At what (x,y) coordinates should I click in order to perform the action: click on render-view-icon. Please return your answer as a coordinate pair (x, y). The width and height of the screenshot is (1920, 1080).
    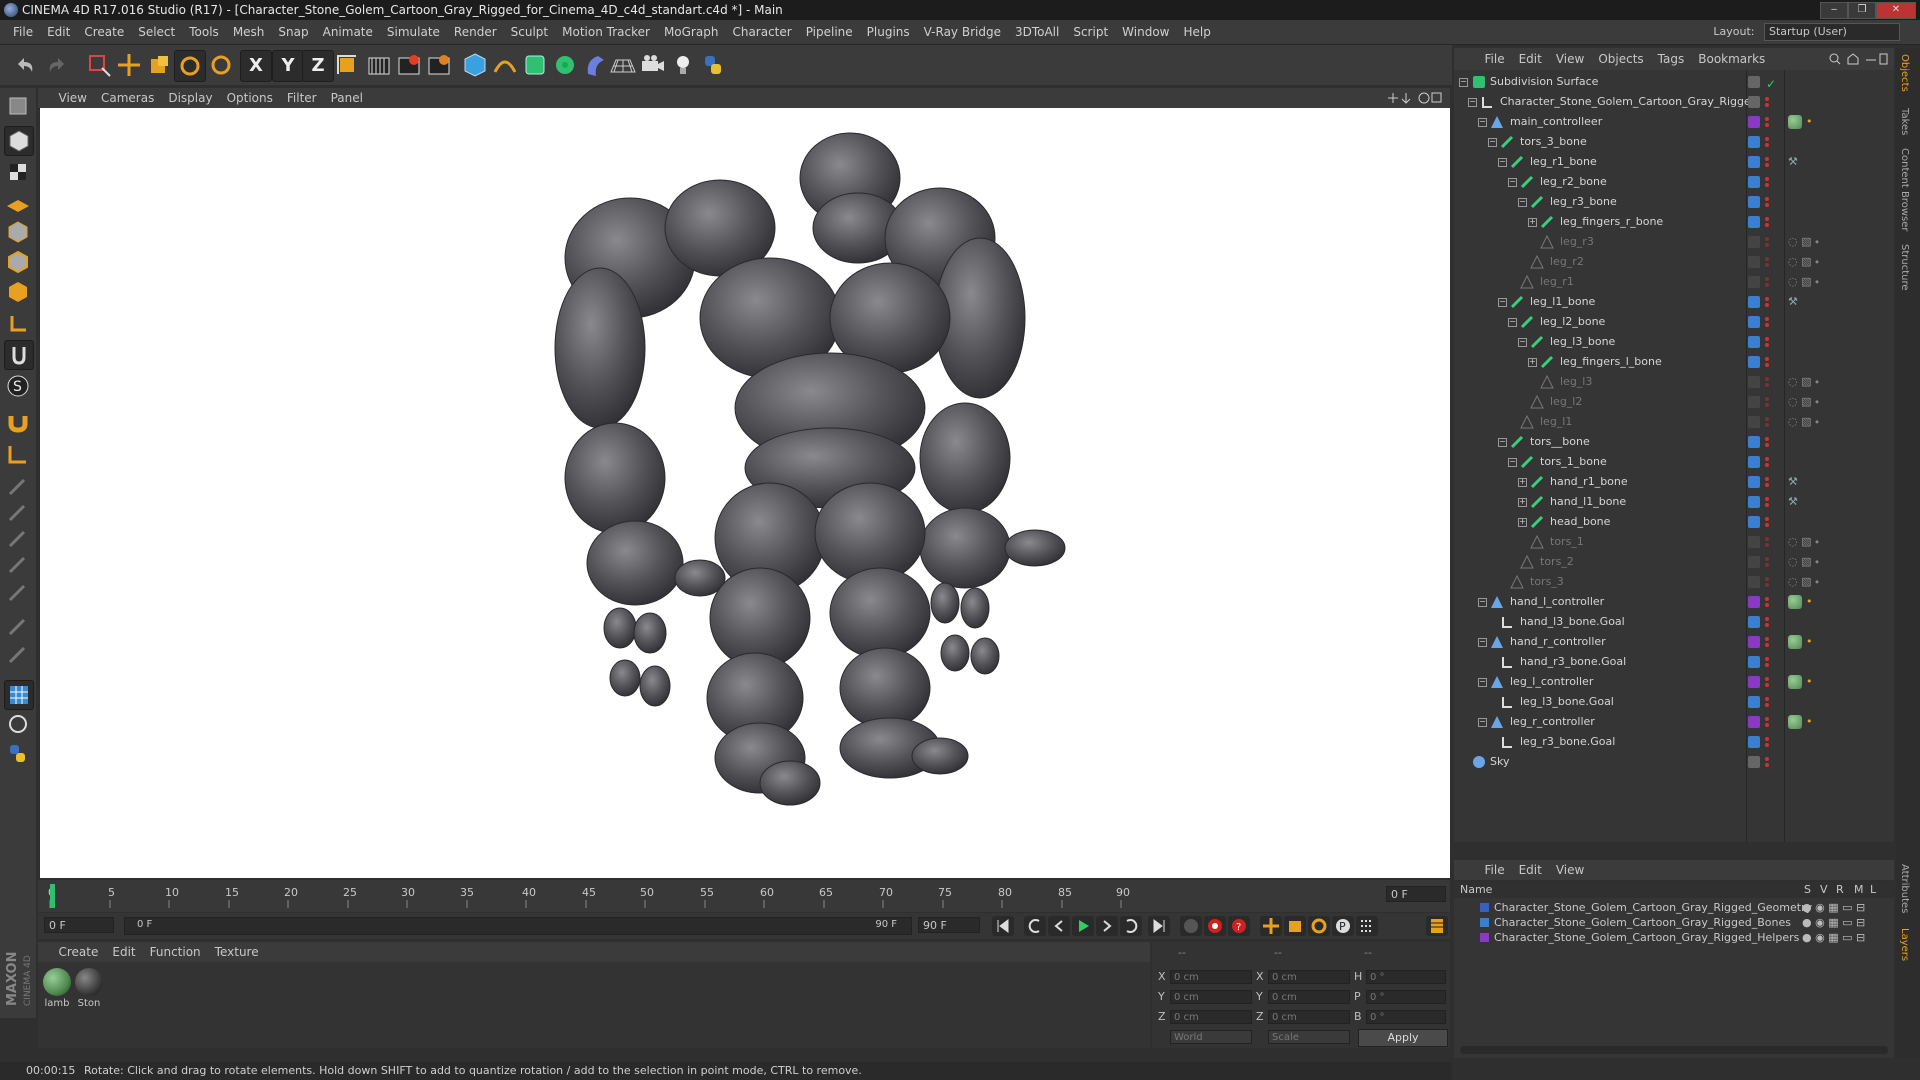
    Looking at the image, I should click on (379, 65).